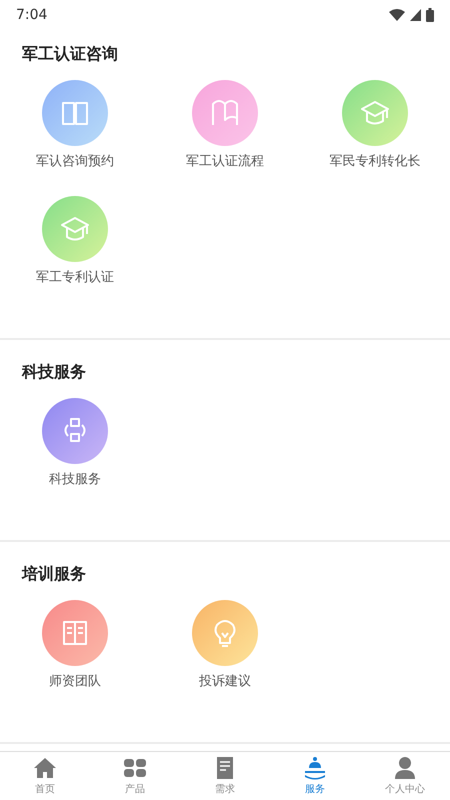 The height and width of the screenshot is (800, 450). I want to click on section-title: 培训服务, so click(53, 574).